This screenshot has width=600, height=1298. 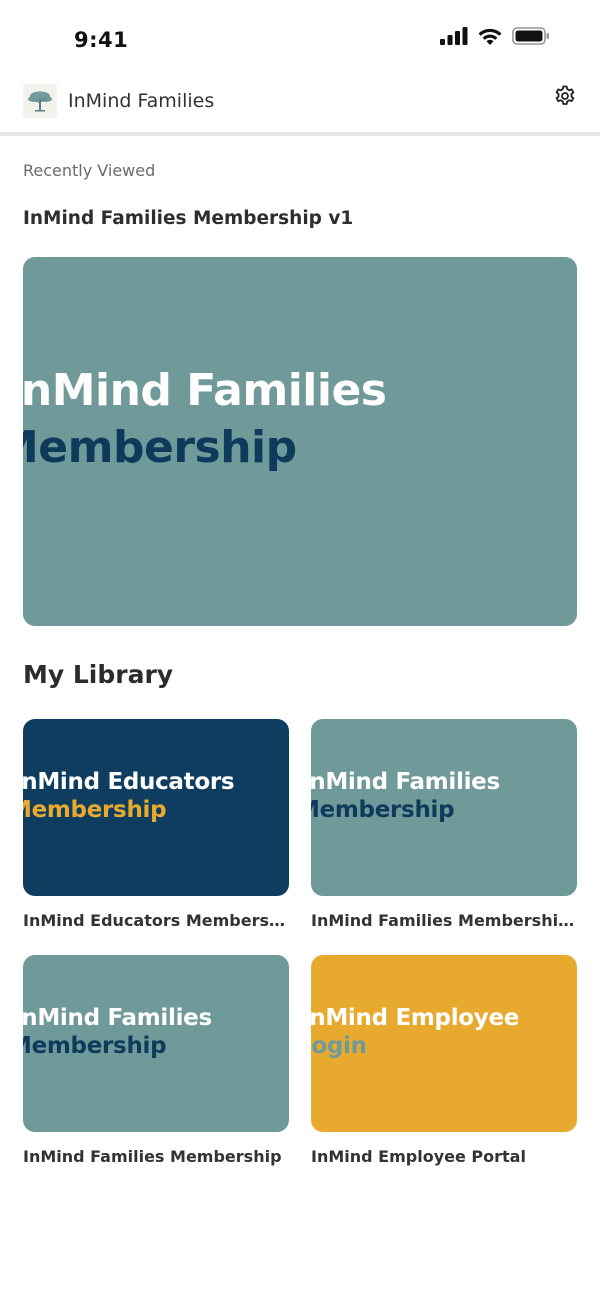 What do you see at coordinates (300, 40) in the screenshot?
I see `status-bar: 9:41` at bounding box center [300, 40].